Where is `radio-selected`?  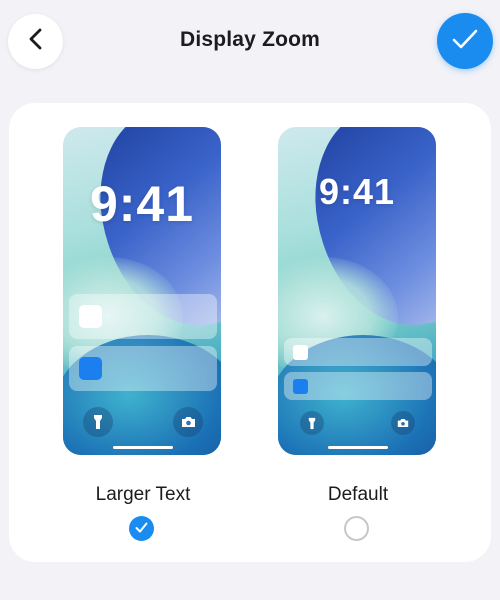
radio-selected is located at coordinates (141, 528).